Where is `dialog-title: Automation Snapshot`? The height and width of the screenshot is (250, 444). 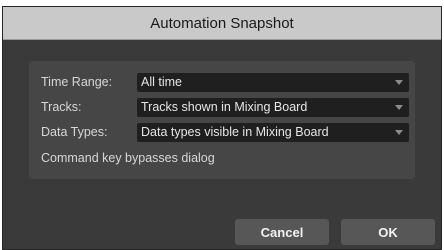 dialog-title: Automation Snapshot is located at coordinates (222, 23).